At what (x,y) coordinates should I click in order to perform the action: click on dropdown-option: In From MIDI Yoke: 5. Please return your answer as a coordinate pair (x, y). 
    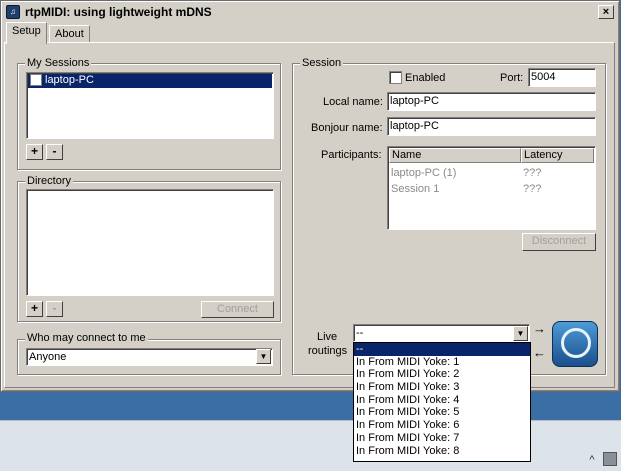
    Looking at the image, I should click on (442, 412).